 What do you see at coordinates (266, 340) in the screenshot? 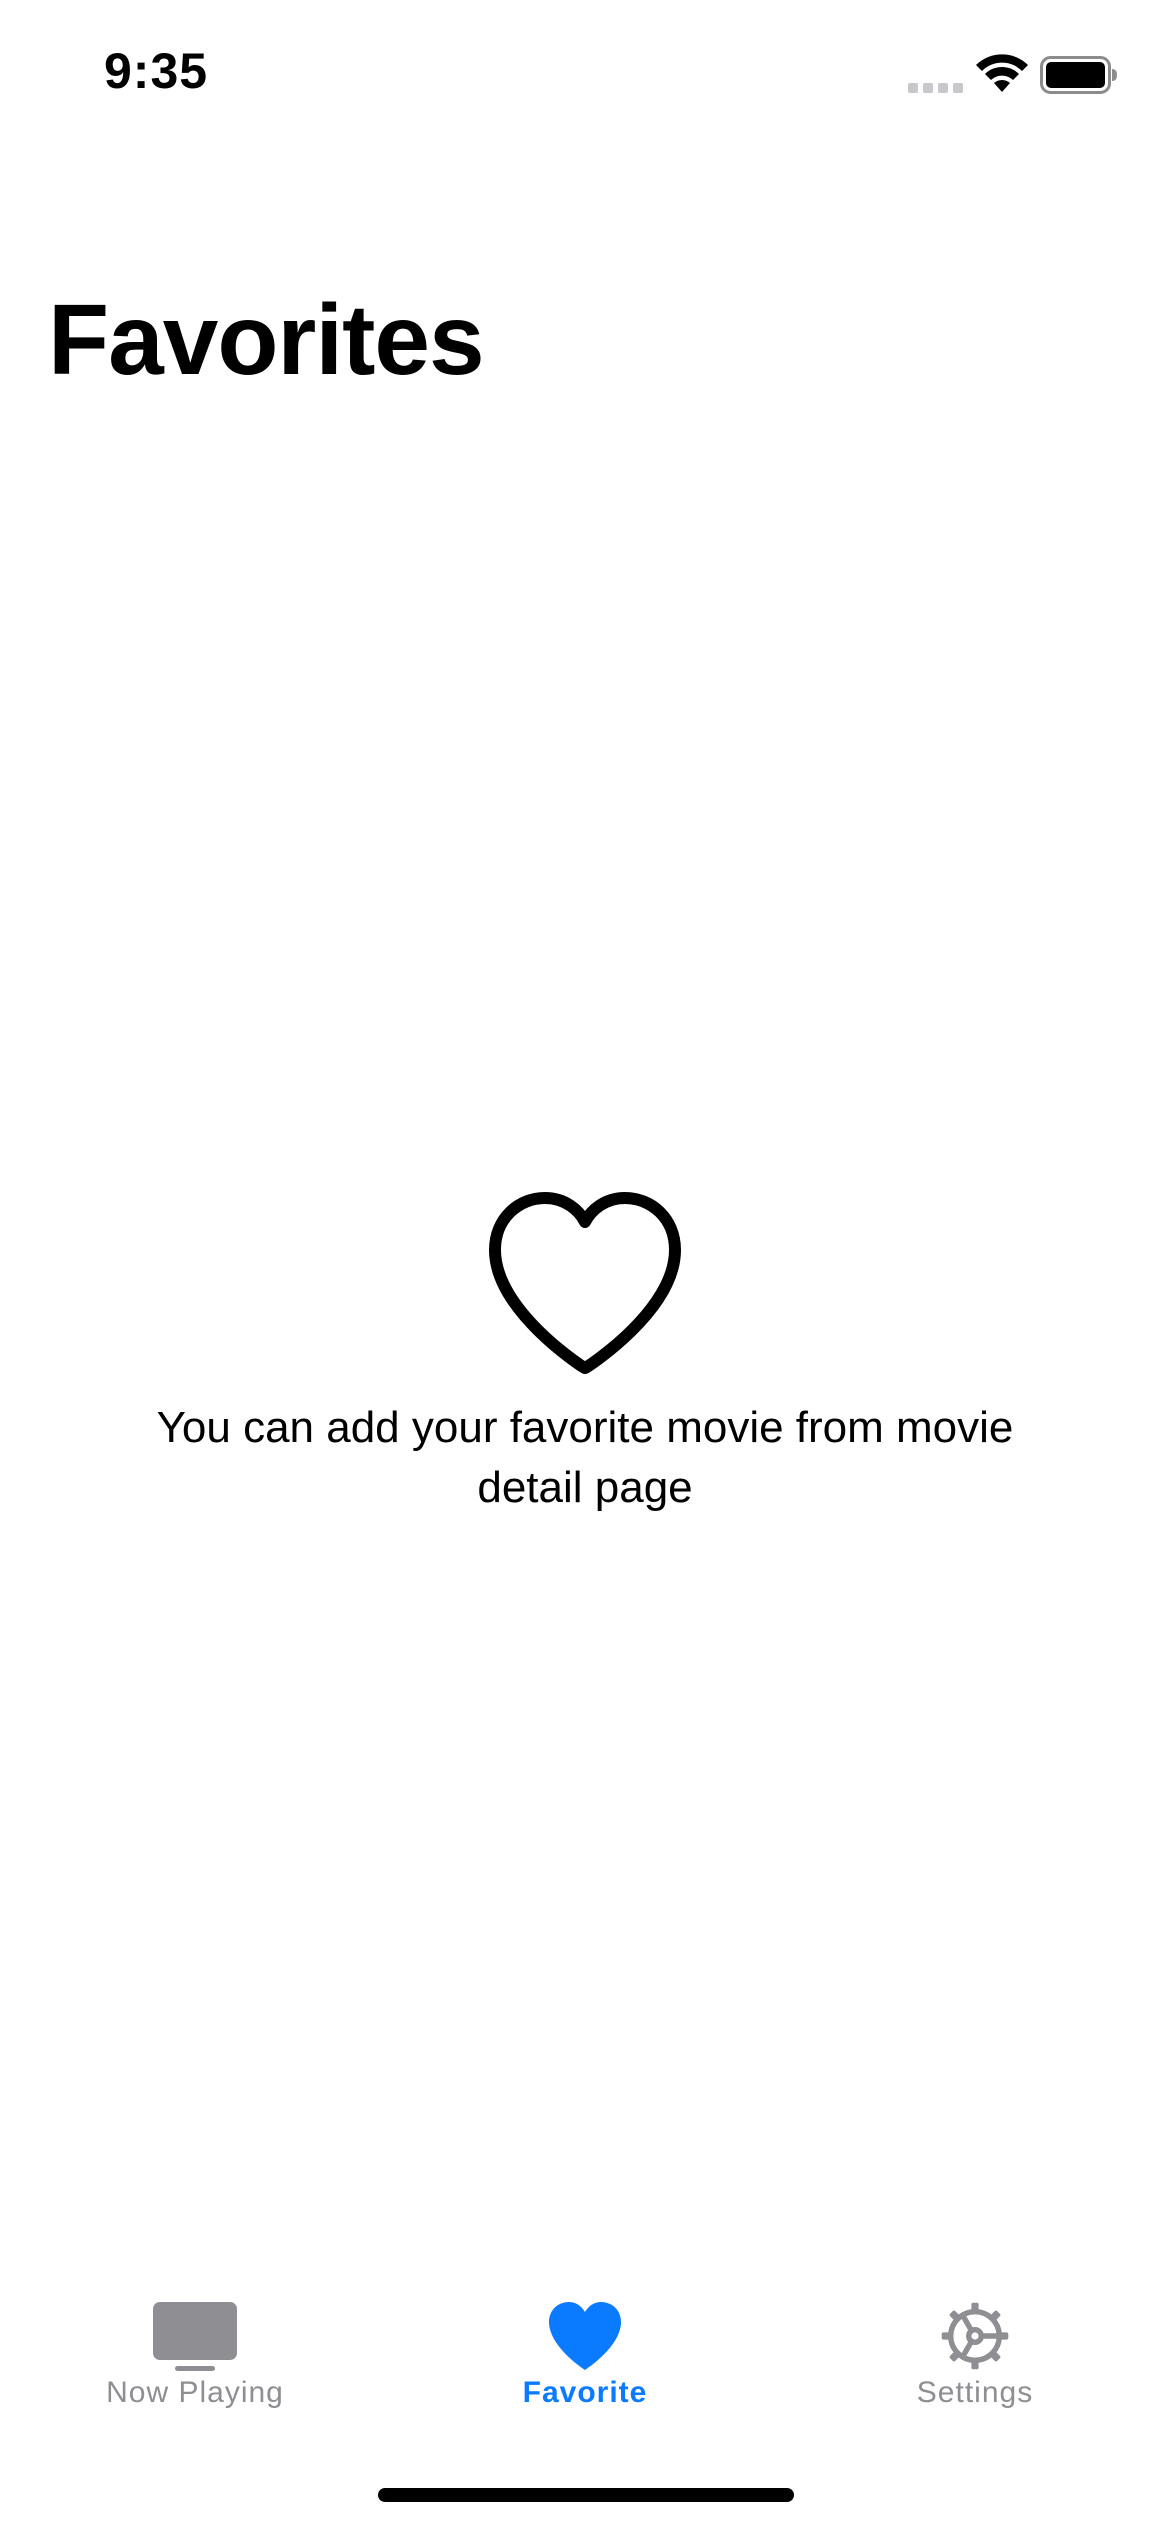
I see `page-title: Favorites` at bounding box center [266, 340].